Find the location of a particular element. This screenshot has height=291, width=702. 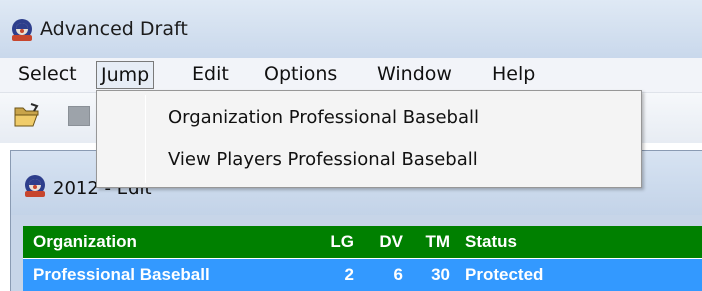

menu-window: Window is located at coordinates (414, 75).